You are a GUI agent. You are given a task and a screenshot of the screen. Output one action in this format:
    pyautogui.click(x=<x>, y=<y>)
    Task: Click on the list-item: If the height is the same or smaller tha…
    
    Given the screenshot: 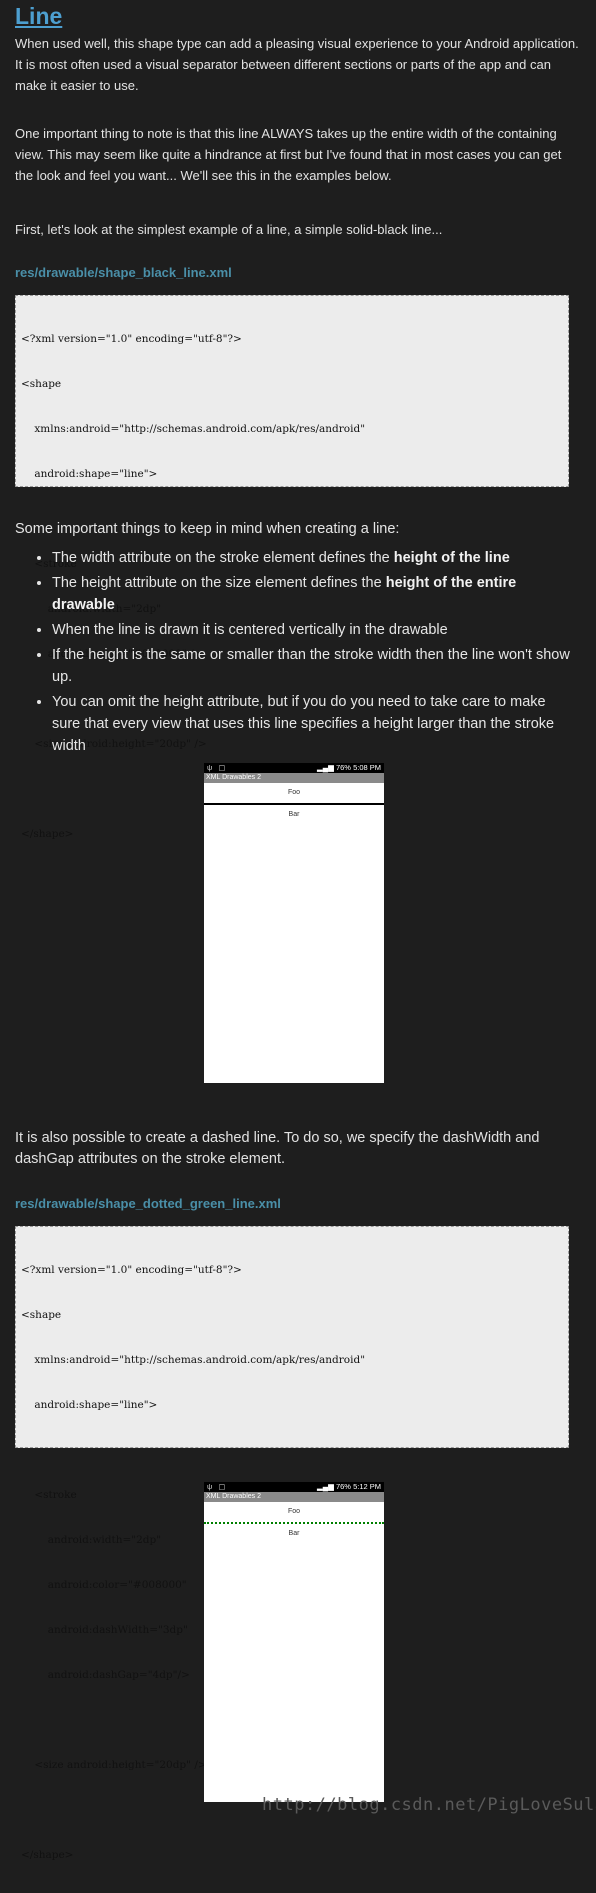 What is the action you would take?
    pyautogui.click(x=312, y=666)
    